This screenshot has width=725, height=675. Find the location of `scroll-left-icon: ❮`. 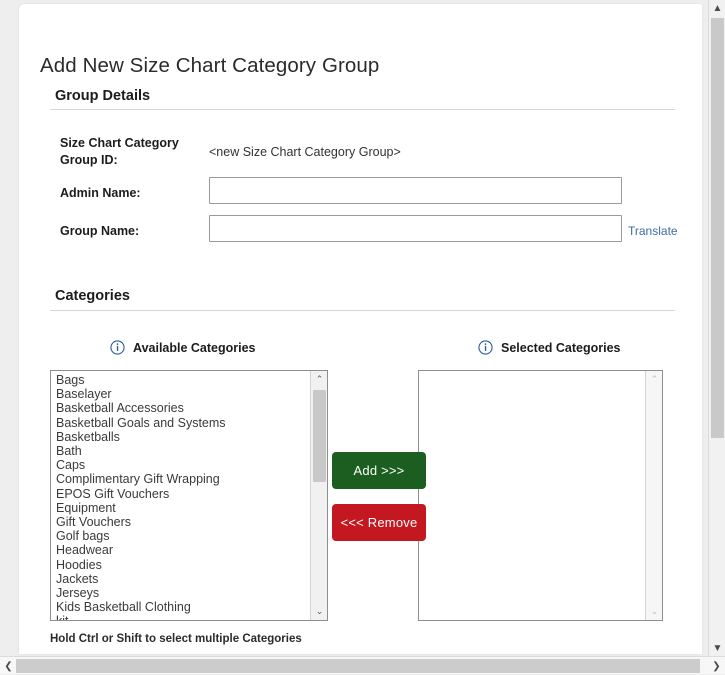

scroll-left-icon: ❮ is located at coordinates (8, 666).